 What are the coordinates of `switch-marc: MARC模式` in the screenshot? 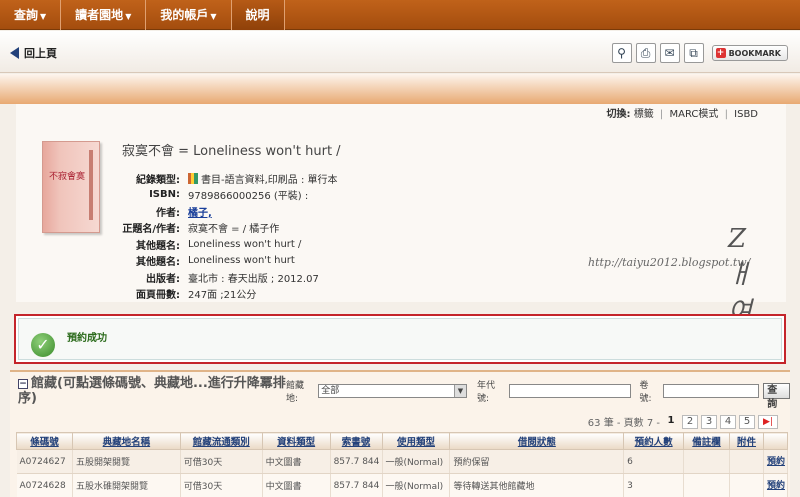 It's located at (693, 114).